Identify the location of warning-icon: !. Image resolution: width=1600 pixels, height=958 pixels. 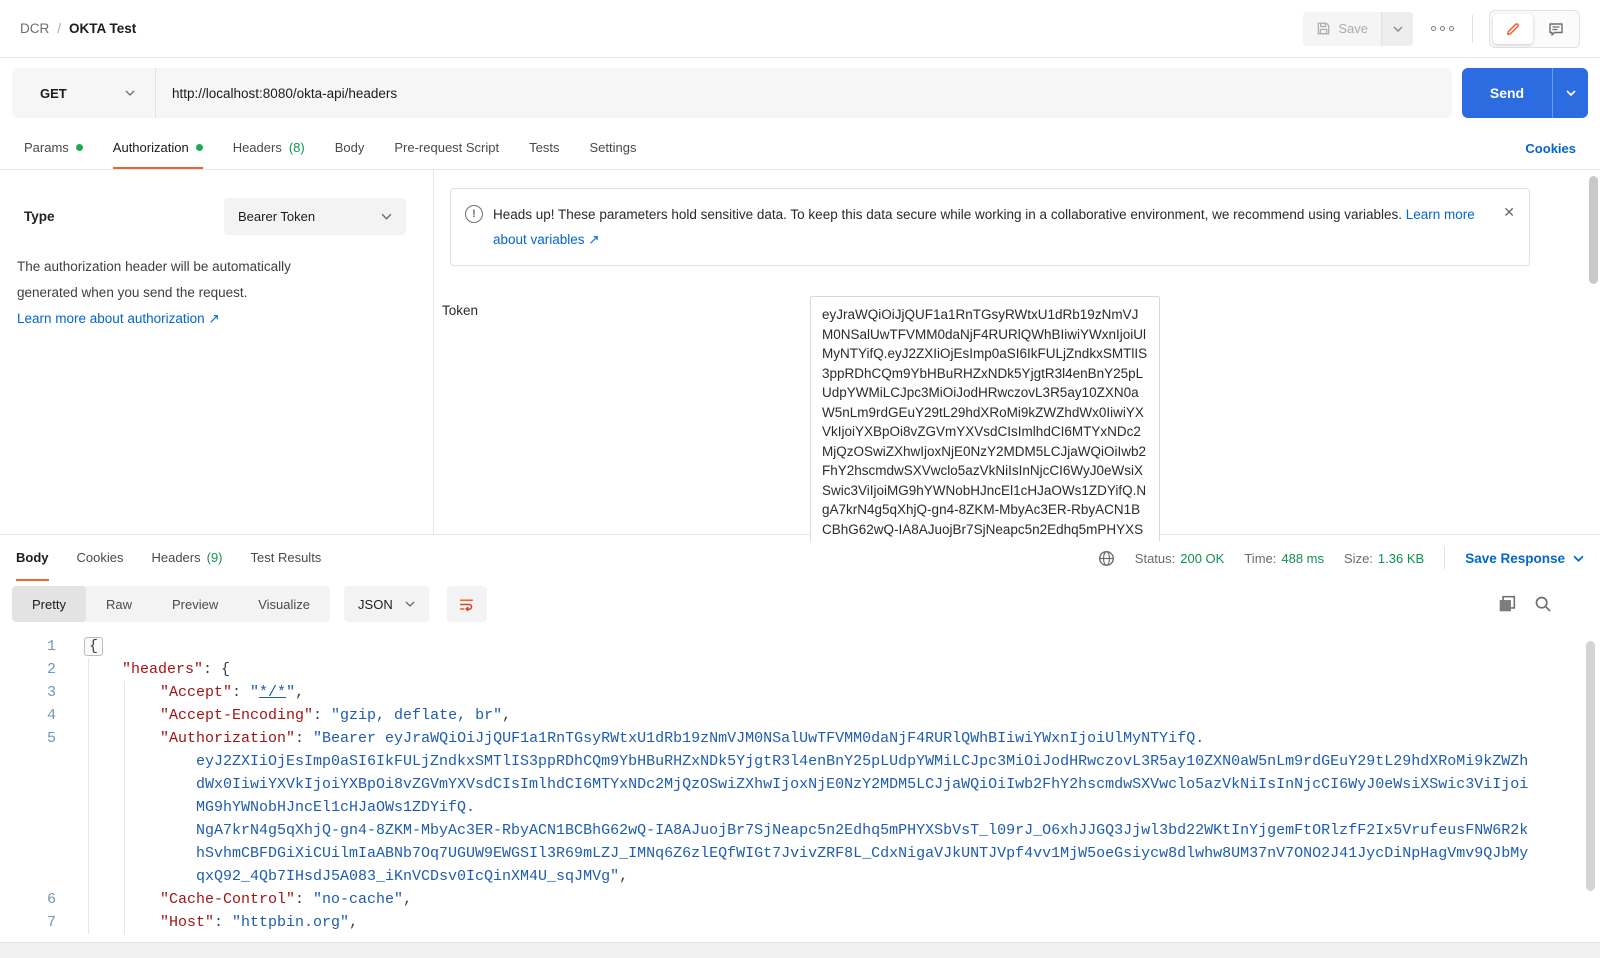
(474, 214).